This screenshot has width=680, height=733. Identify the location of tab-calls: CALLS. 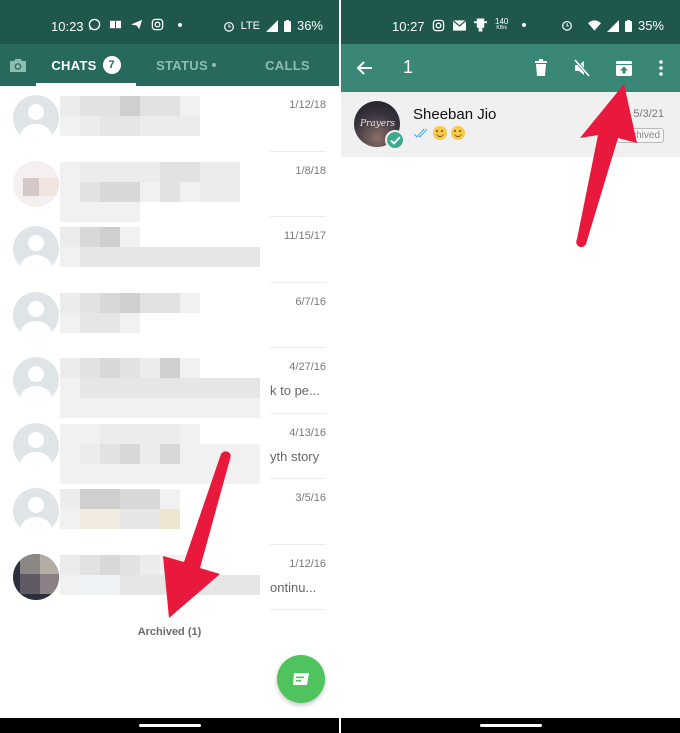
(287, 65).